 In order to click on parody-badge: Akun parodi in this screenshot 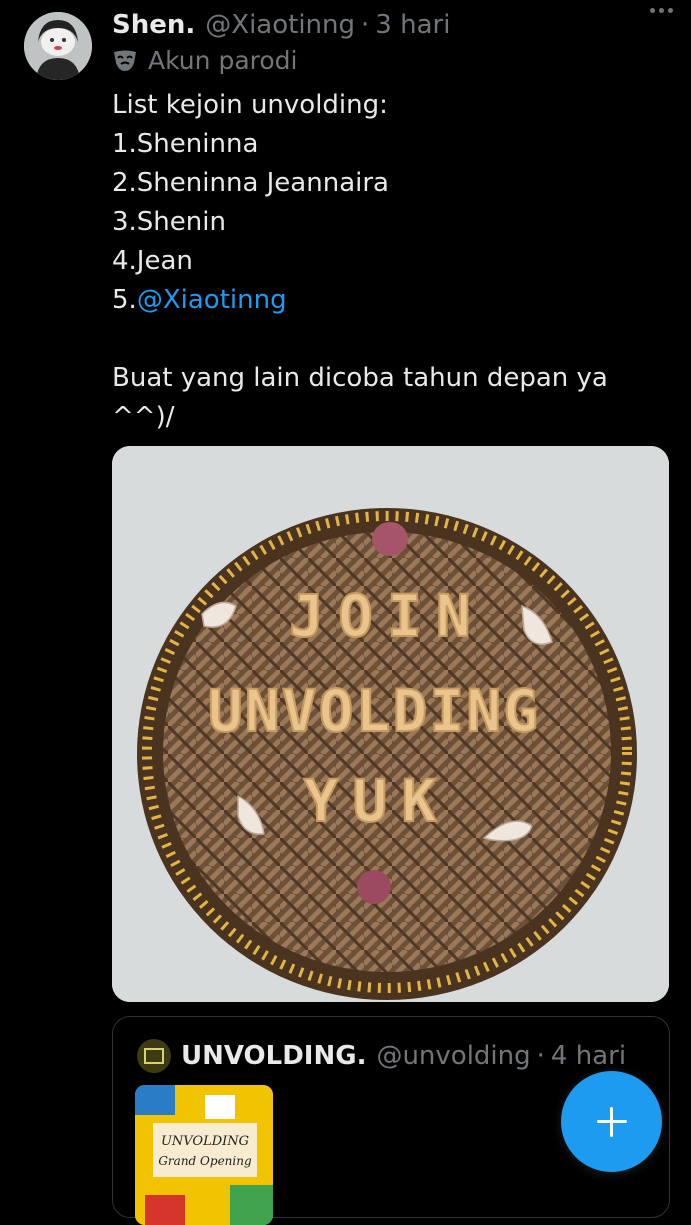, I will do `click(204, 60)`.